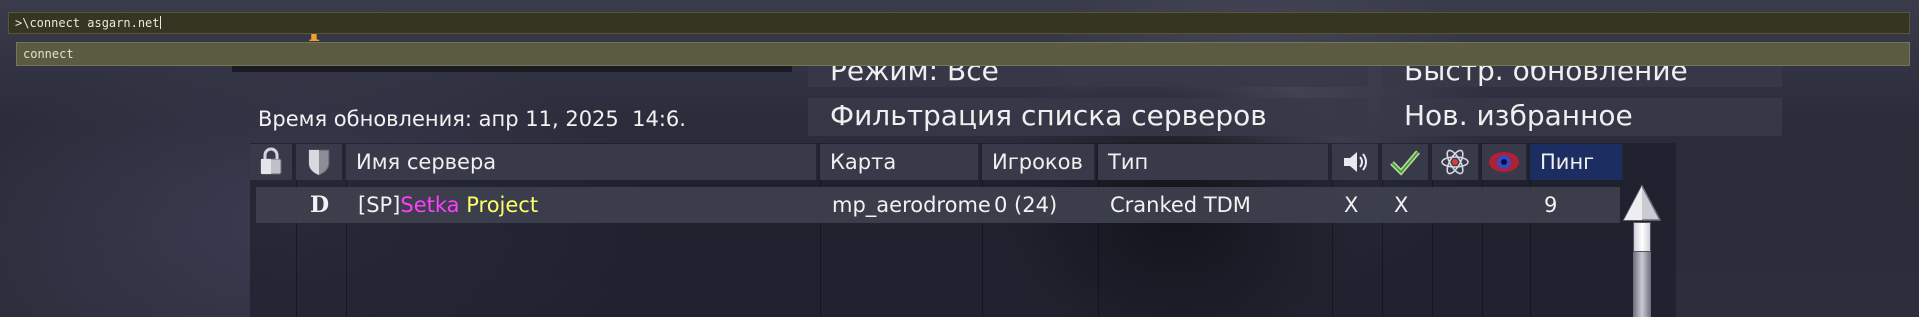  I want to click on shield-icon, so click(319, 162).